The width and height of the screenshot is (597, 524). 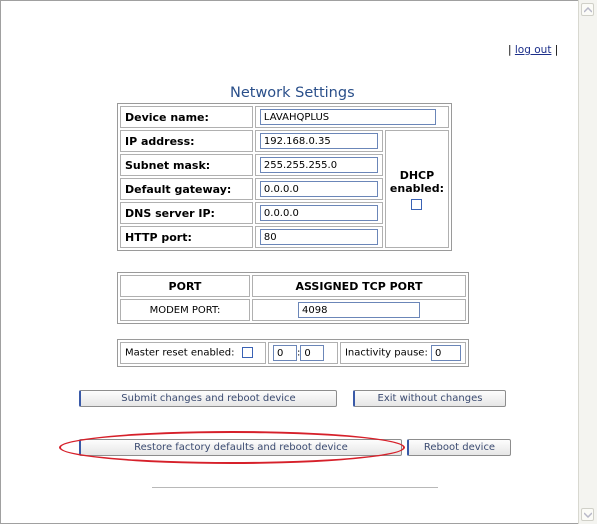 I want to click on table-row: Device name:, so click(x=284, y=117).